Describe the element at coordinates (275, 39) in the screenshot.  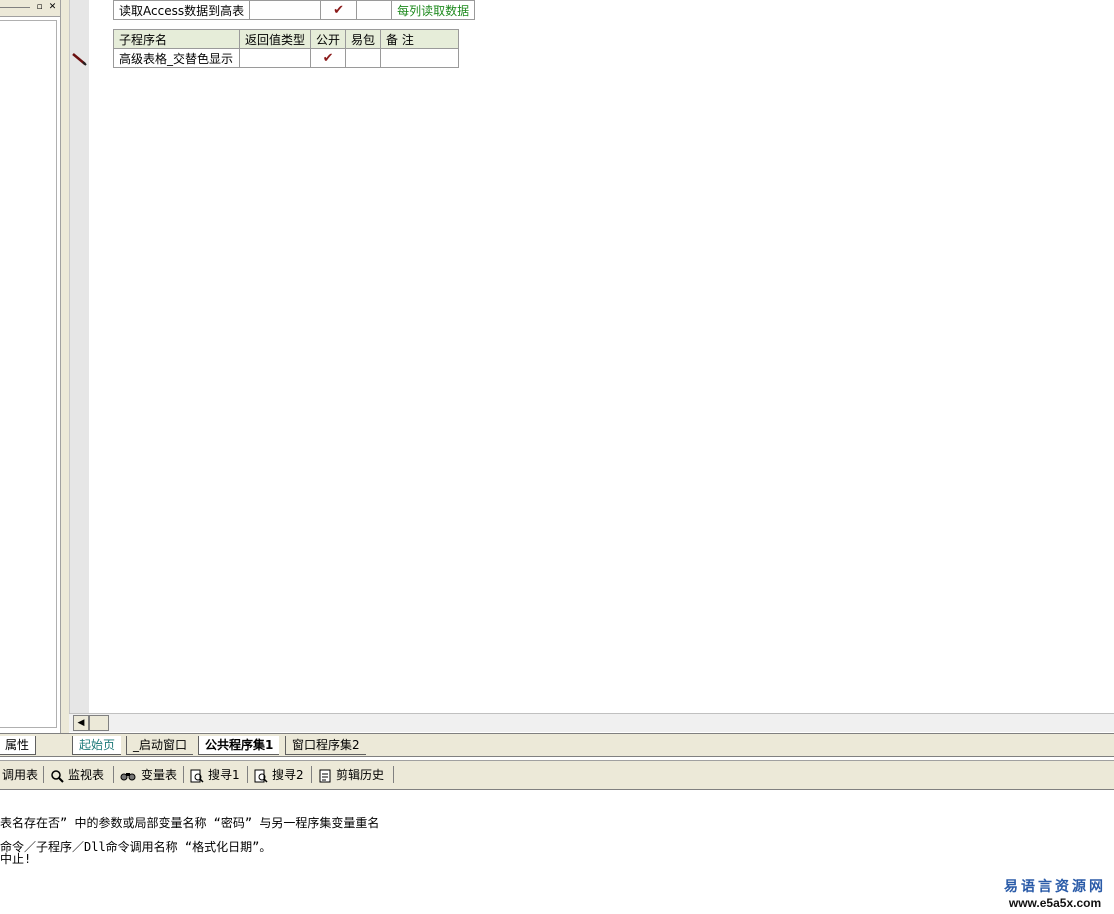
I see `header-return-type: 返回值类型` at that location.